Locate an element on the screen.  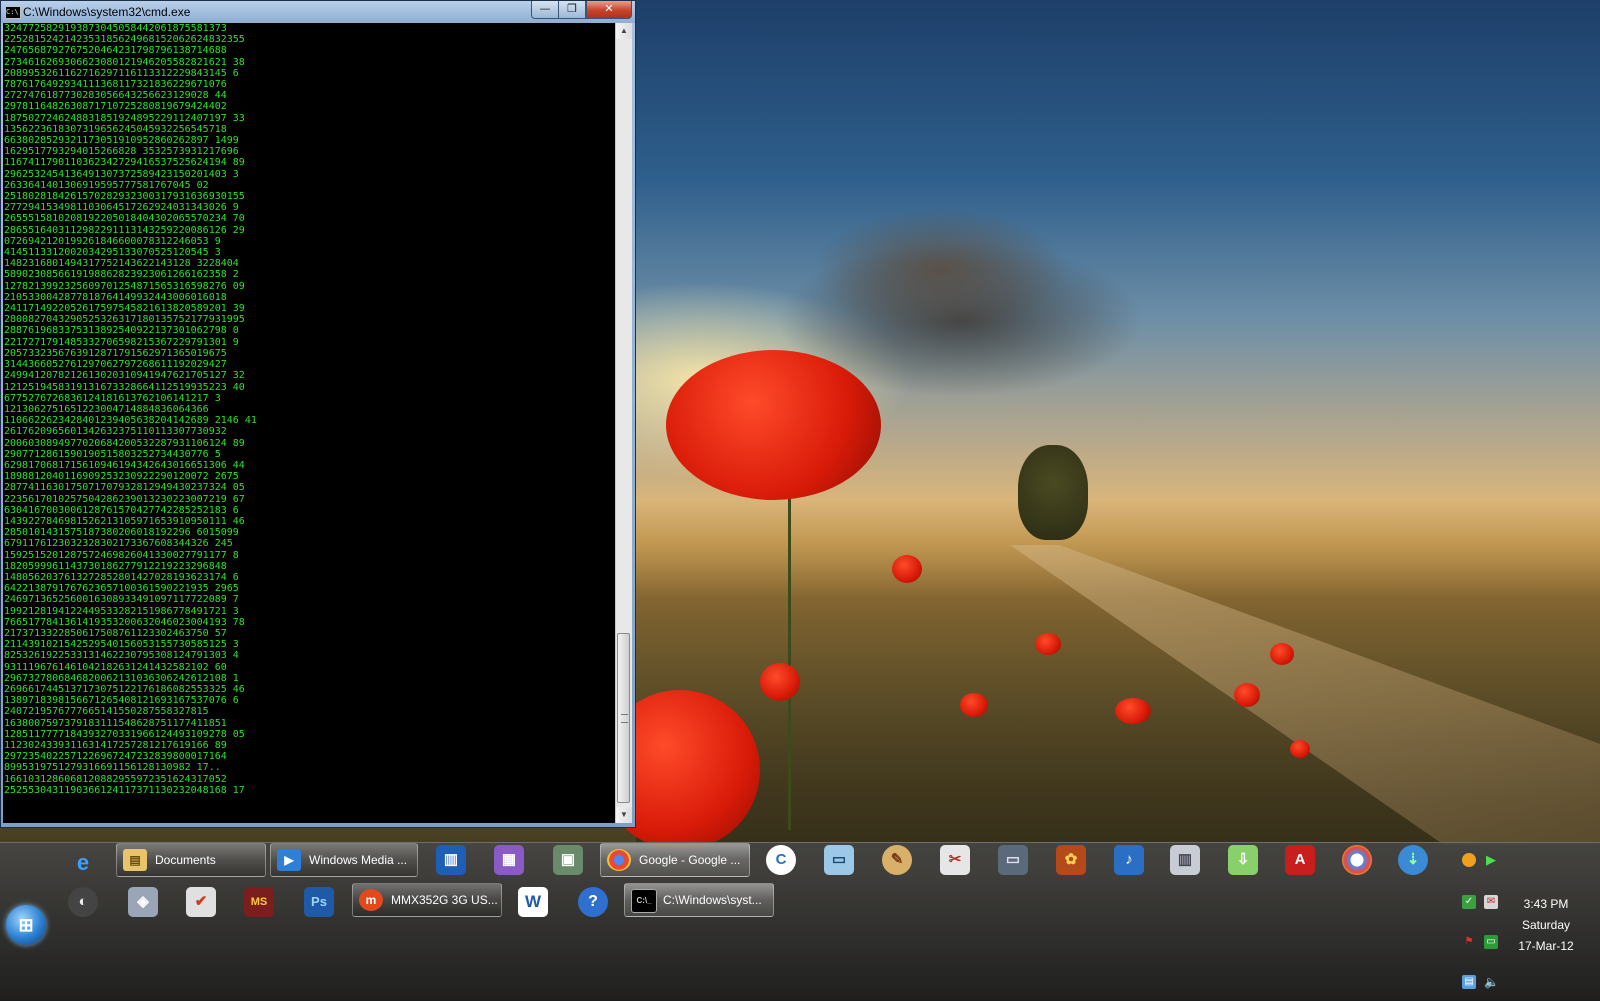
flag-icon: ▶ is located at coordinates (1491, 860).